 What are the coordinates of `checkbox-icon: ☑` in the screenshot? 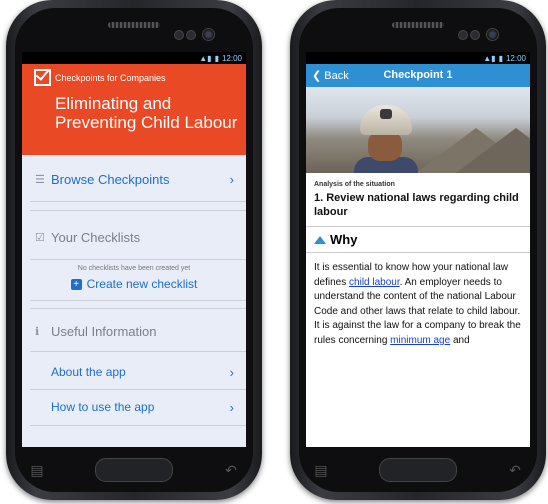 It's located at (40, 237).